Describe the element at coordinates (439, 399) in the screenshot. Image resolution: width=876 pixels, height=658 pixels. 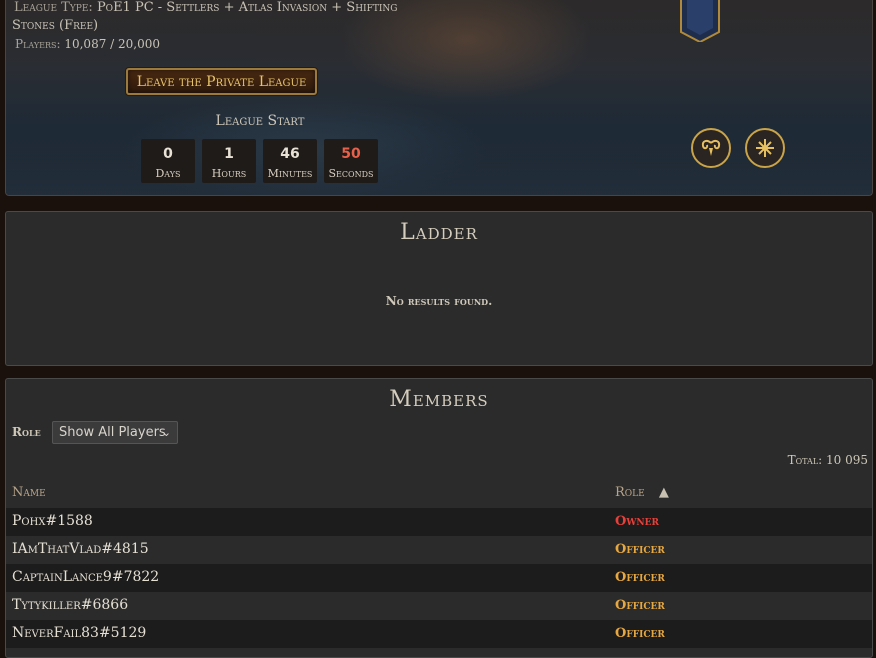
I see `members-title: Members` at that location.